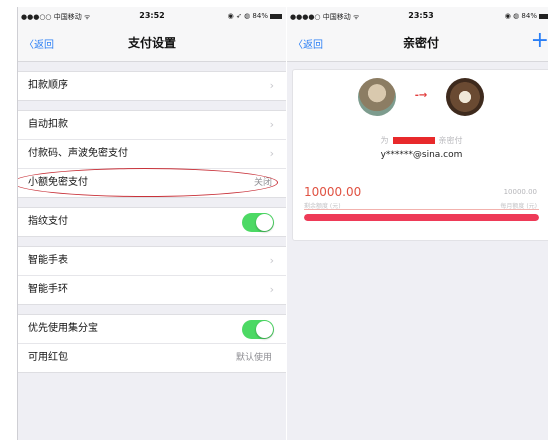 This screenshot has height=440, width=548. I want to click on add-icon: +, so click(539, 41).